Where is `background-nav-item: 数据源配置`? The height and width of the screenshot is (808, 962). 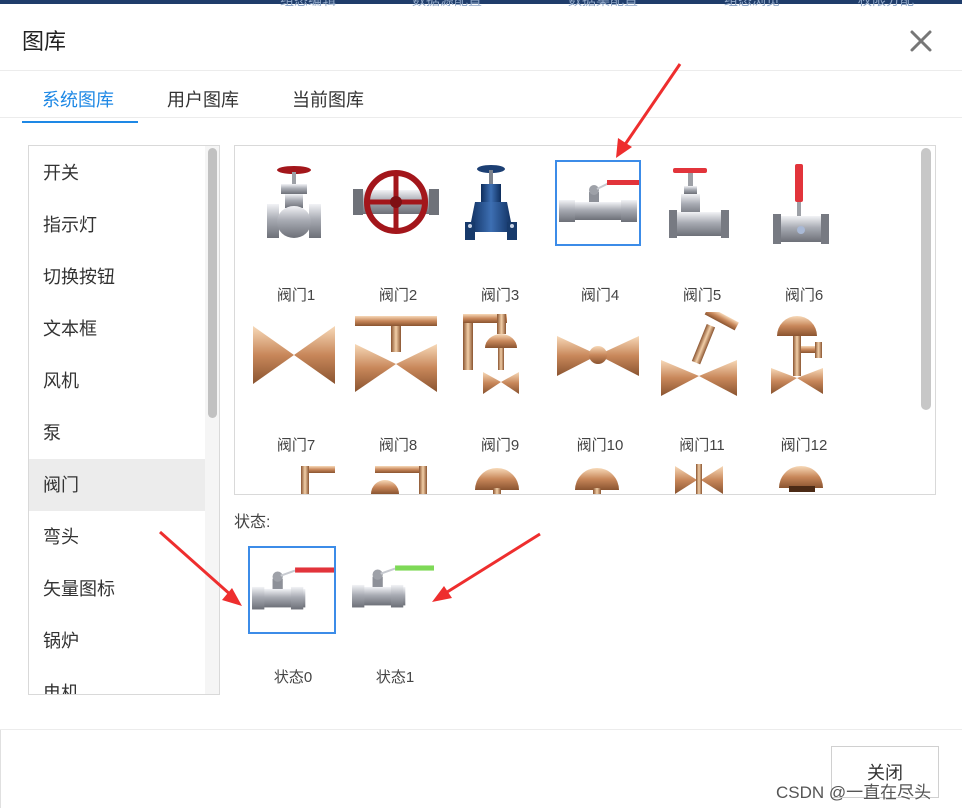 background-nav-item: 数据源配置 is located at coordinates (447, 4).